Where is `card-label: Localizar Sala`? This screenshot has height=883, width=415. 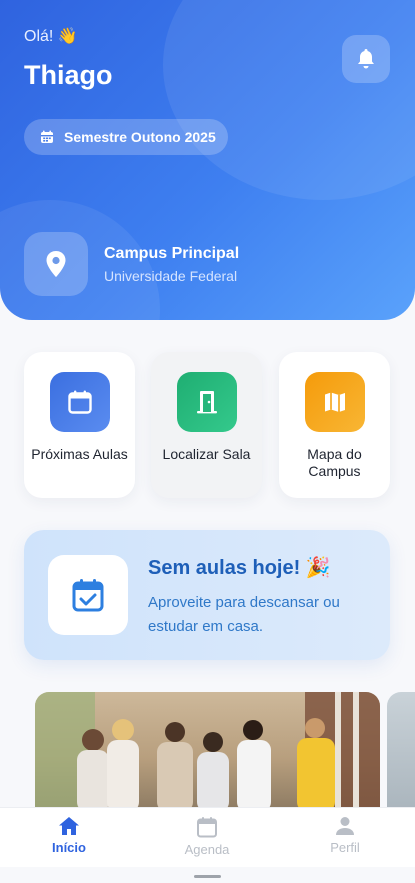 card-label: Localizar Sala is located at coordinates (206, 454).